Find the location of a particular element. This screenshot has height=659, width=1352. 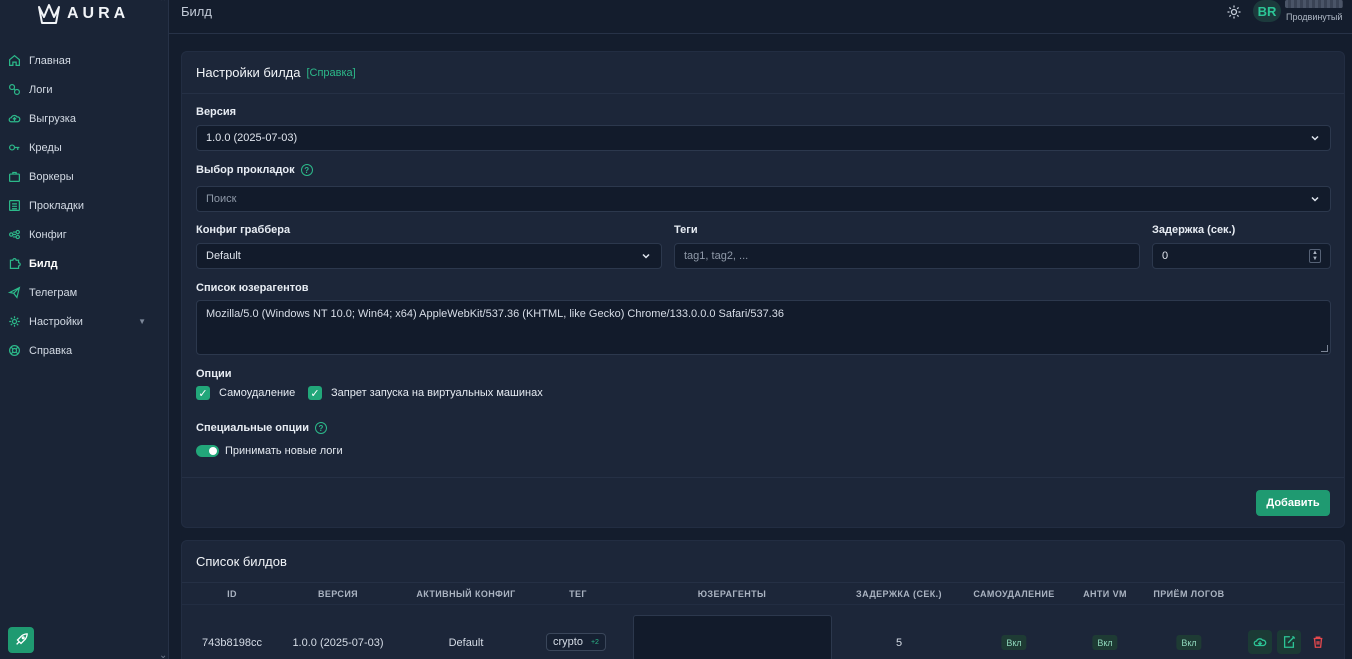

chevron-down-icon: ▼ is located at coordinates (142, 321).